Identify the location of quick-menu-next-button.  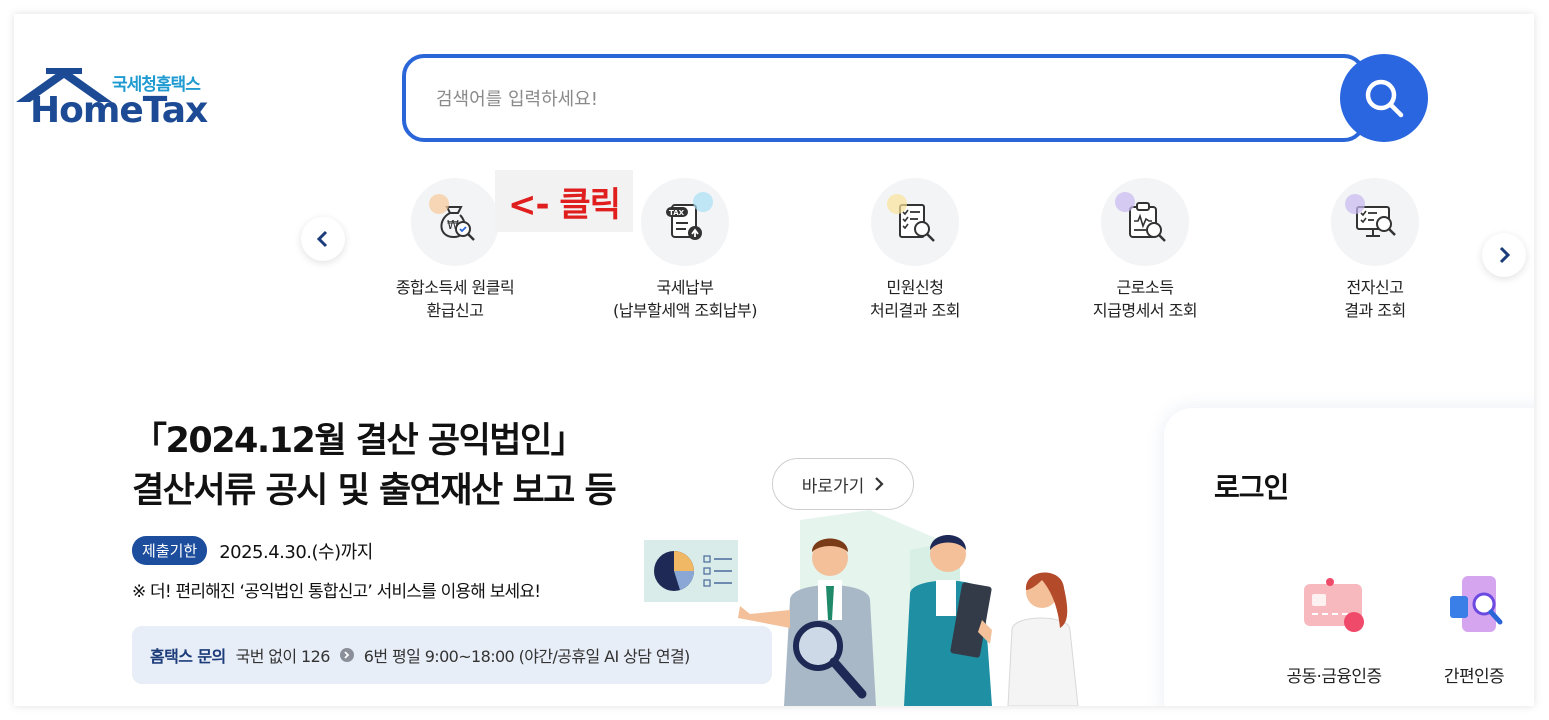
(1504, 255).